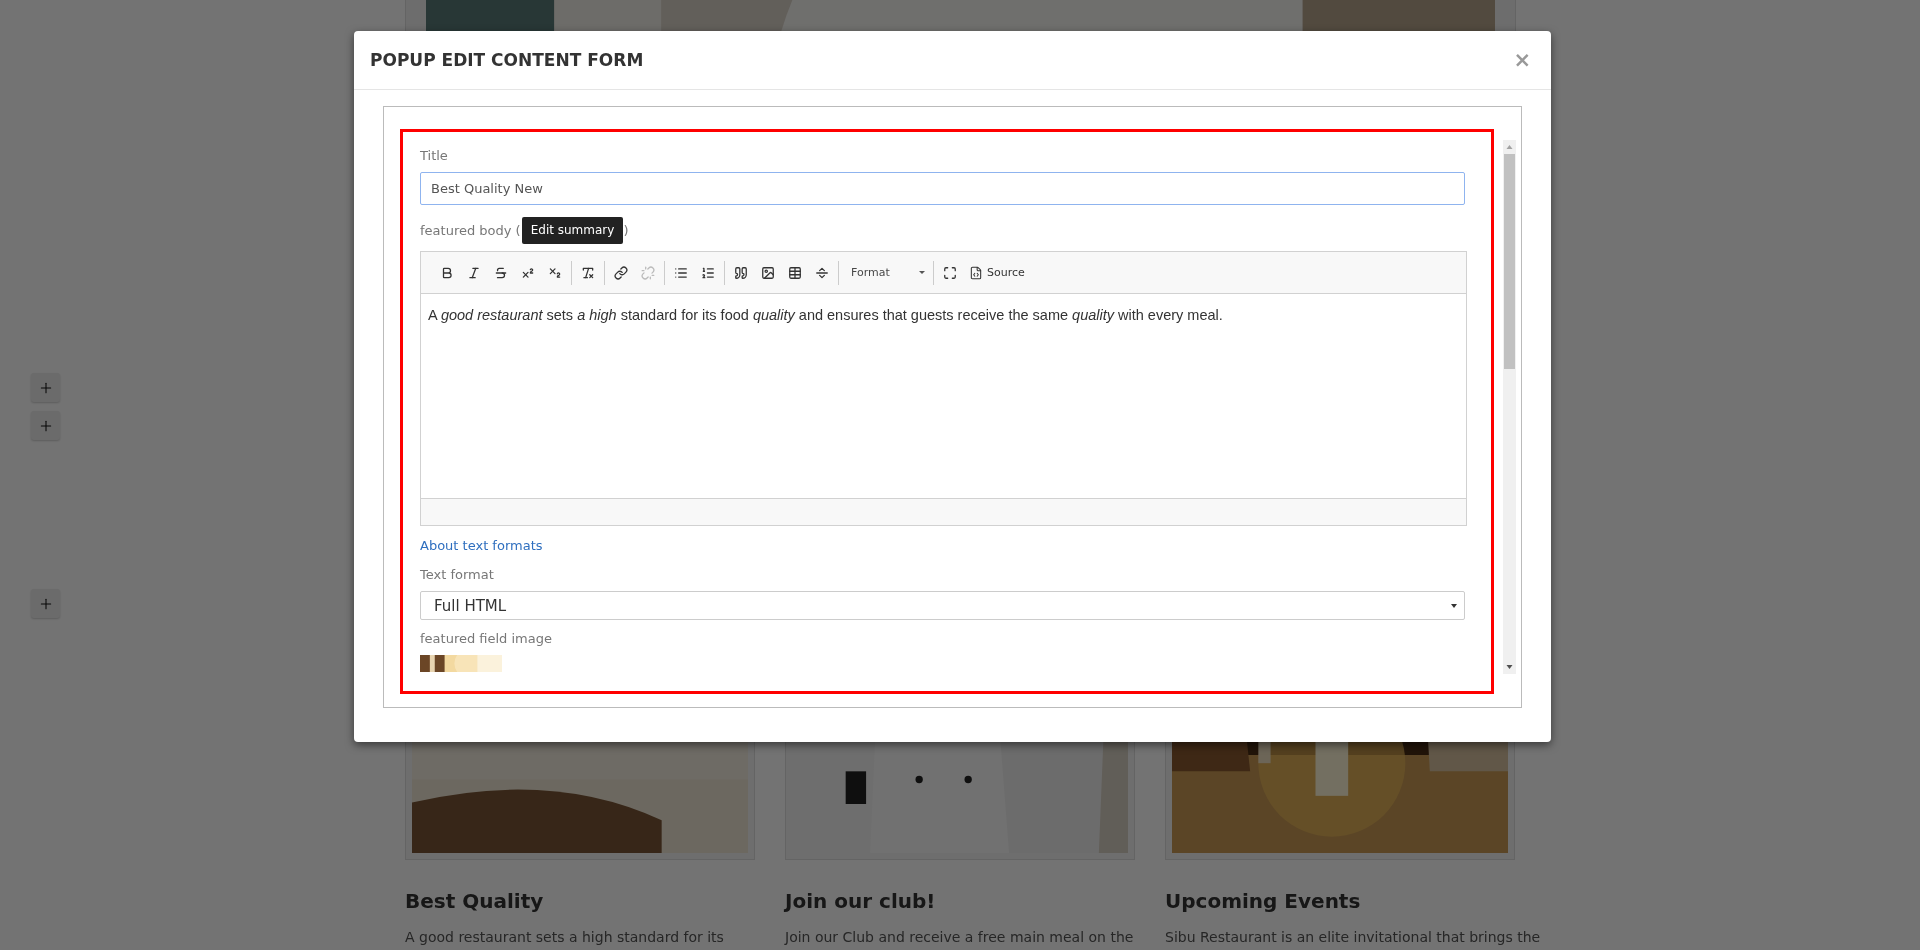 The image size is (1920, 950). What do you see at coordinates (588, 272) in the screenshot?
I see `remove-format-icon` at bounding box center [588, 272].